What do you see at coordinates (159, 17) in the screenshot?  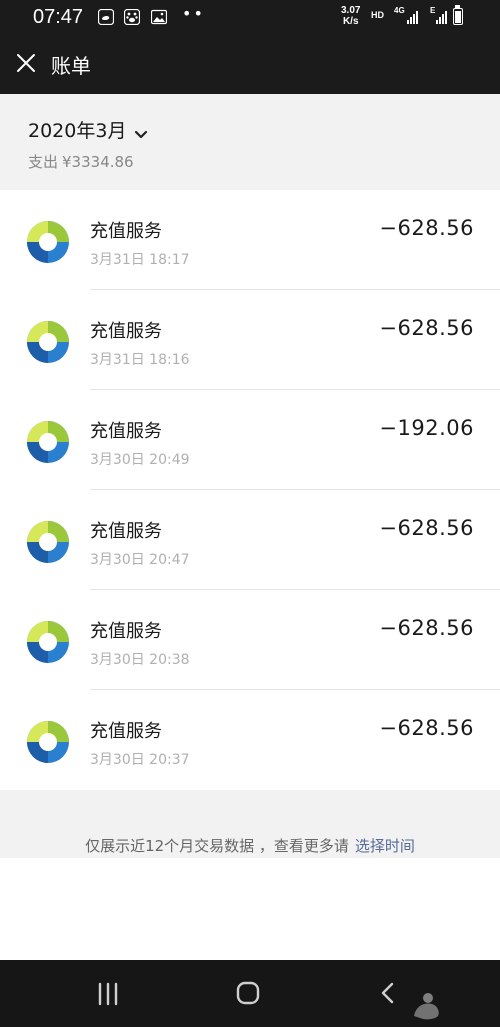 I see `gallery-icon` at bounding box center [159, 17].